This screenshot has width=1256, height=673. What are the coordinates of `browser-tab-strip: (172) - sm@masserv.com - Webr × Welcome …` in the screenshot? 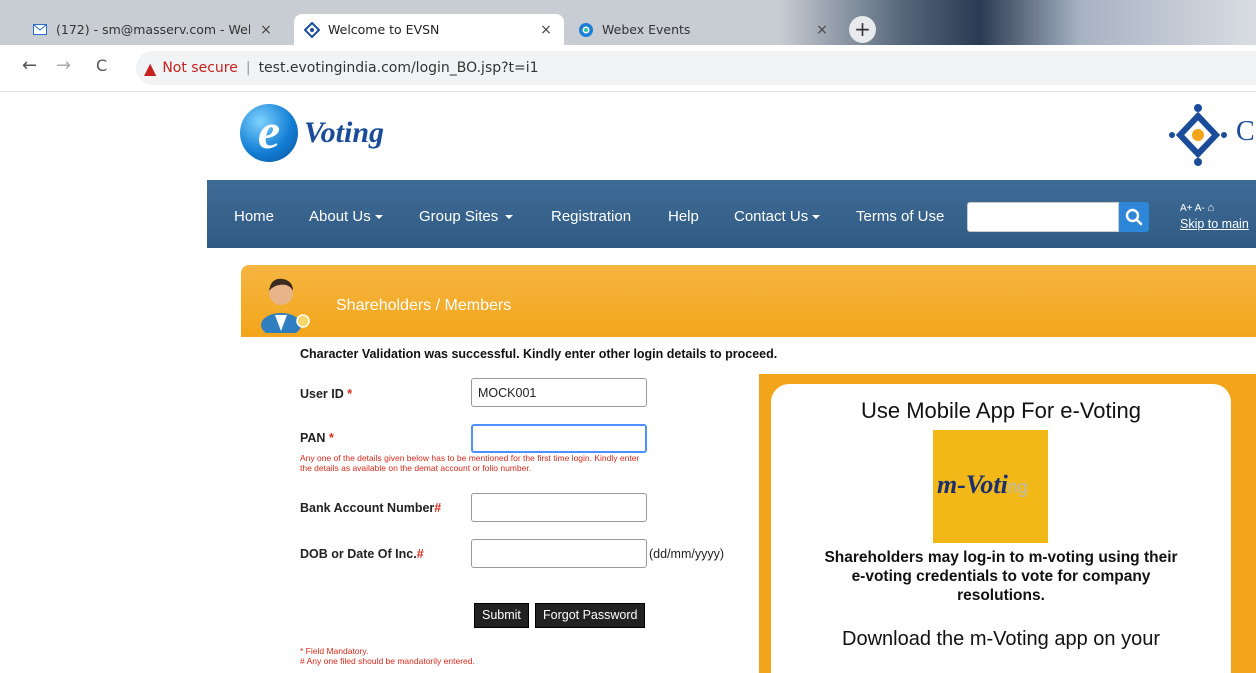 It's located at (628, 22).